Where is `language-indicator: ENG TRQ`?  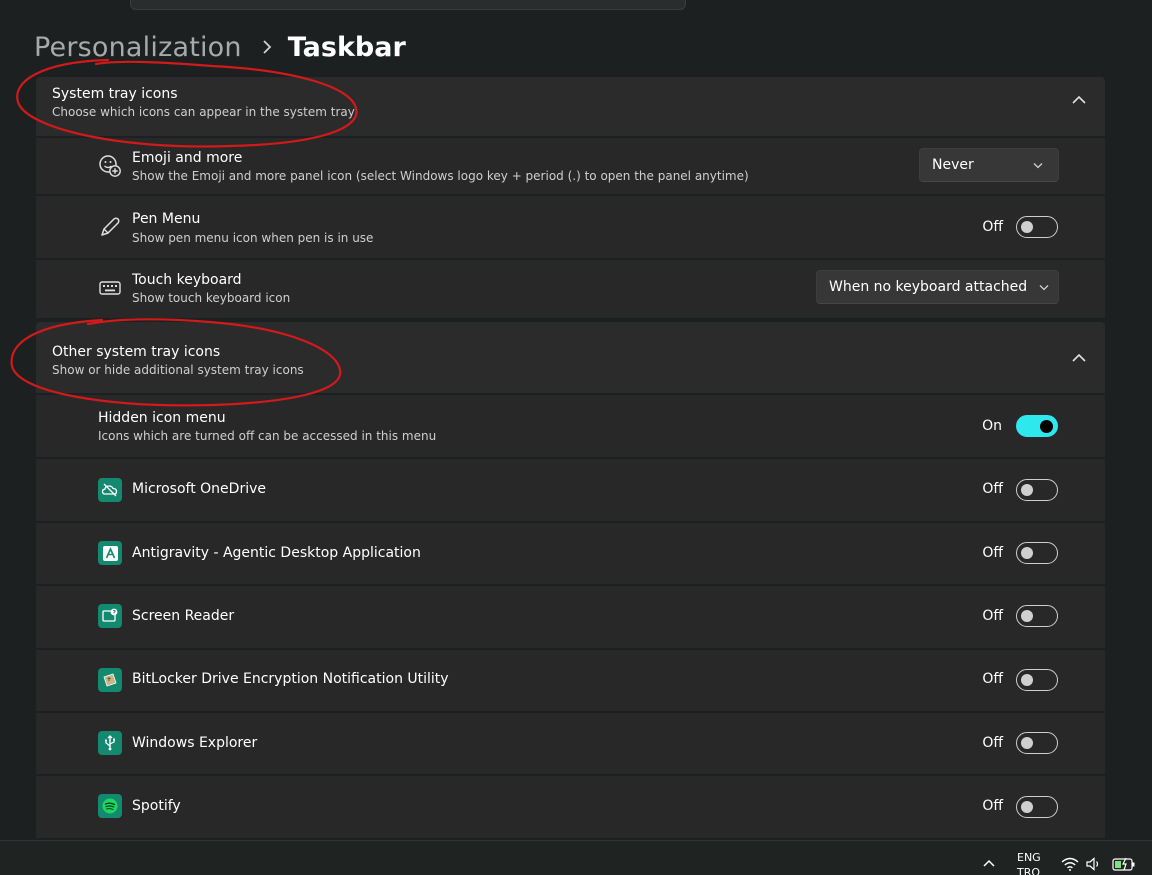
language-indicator: ENG TRQ is located at coordinates (1035, 862).